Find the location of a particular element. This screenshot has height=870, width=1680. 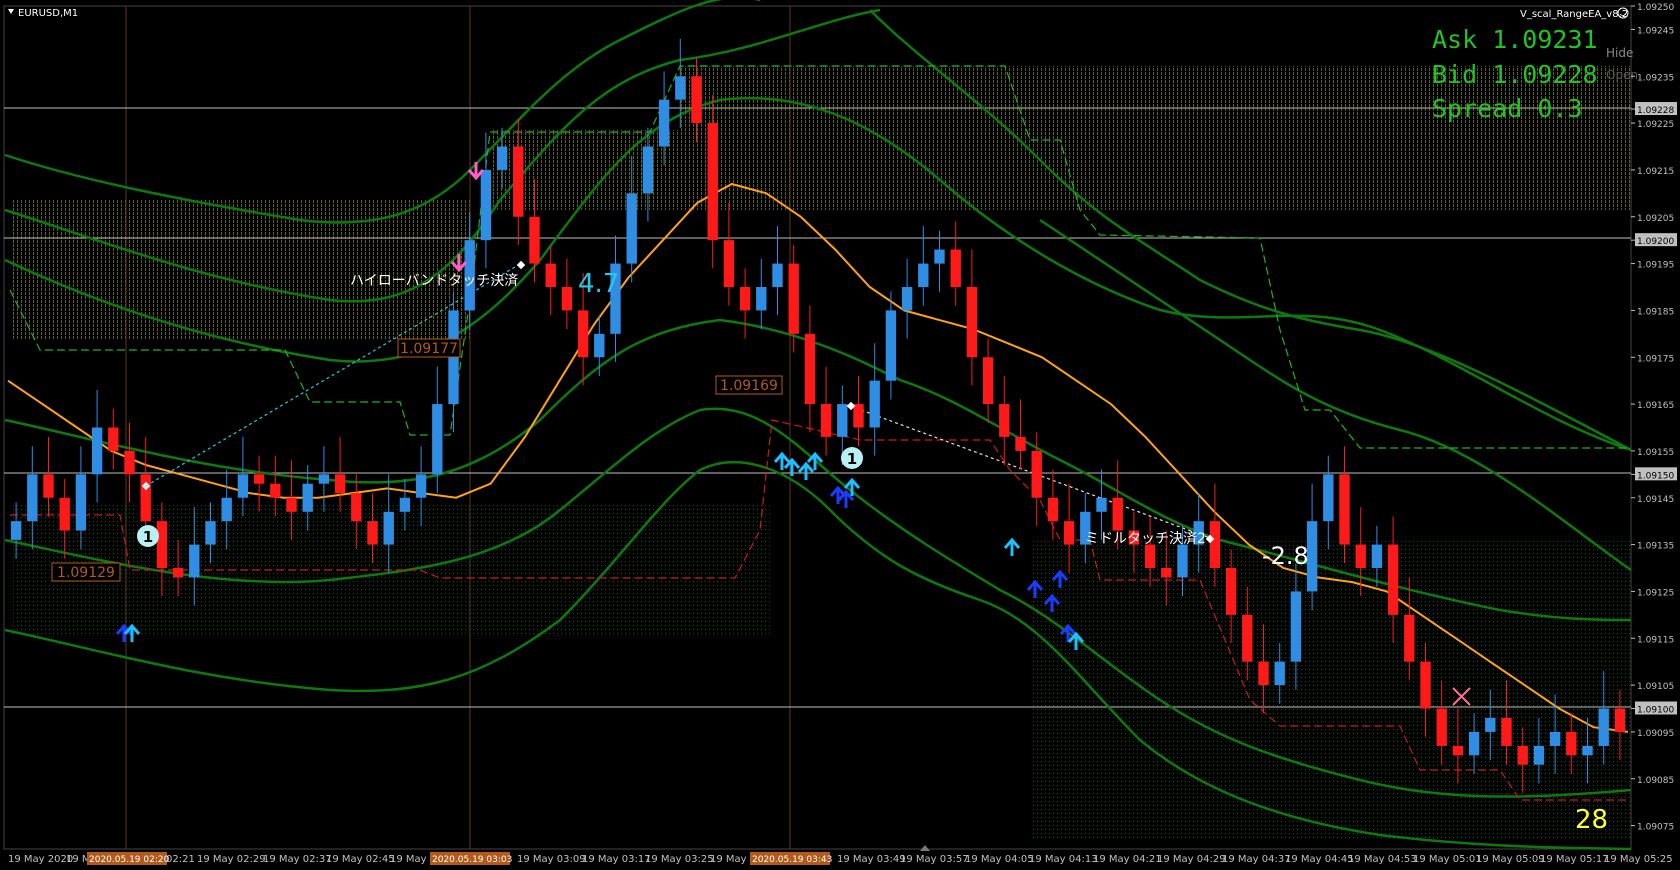

time-axis-label: 19 May 03:25 is located at coordinates (679, 859).